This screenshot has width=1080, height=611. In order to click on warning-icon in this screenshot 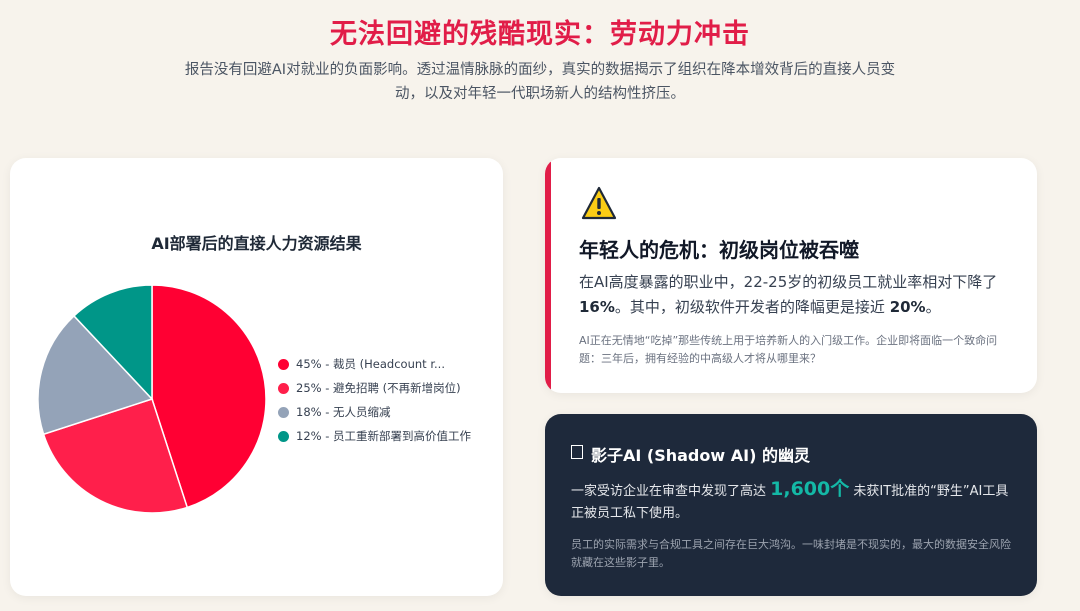, I will do `click(599, 203)`.